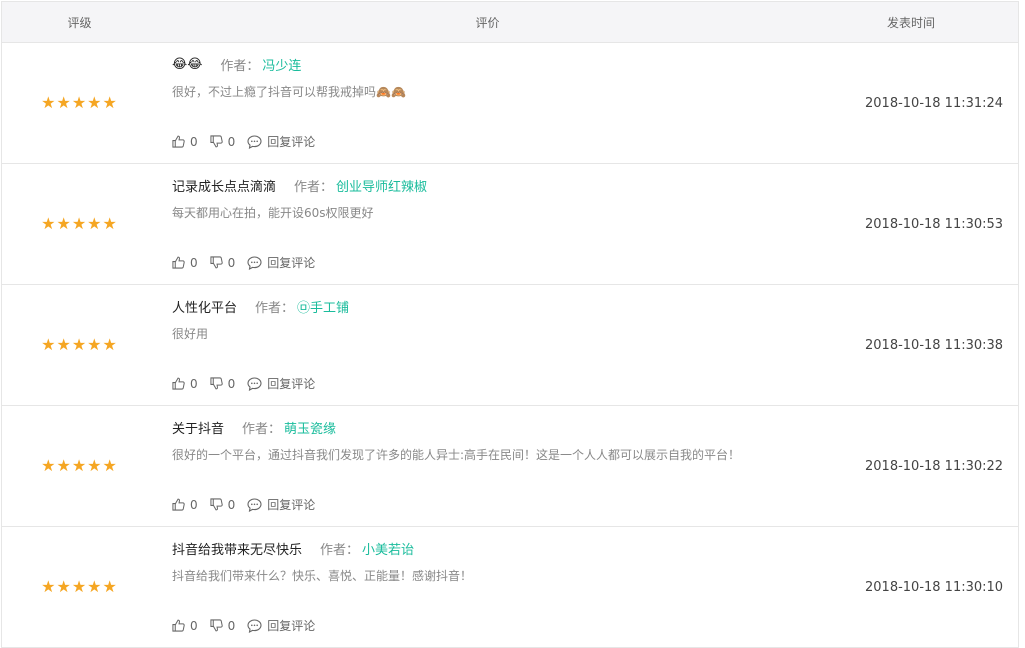  I want to click on author-link: 萌玉瓷缘, so click(310, 427).